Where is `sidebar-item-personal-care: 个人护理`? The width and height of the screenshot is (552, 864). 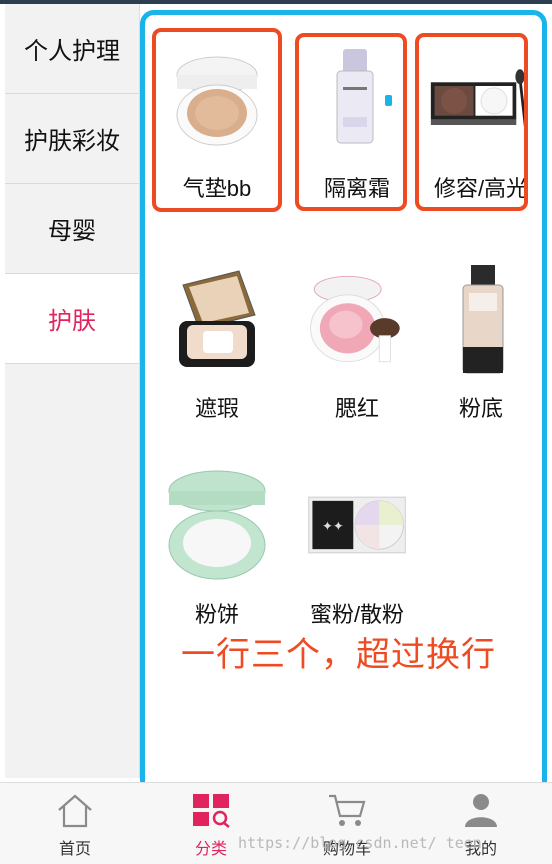
sidebar-item-personal-care: 个人护理 is located at coordinates (72, 49).